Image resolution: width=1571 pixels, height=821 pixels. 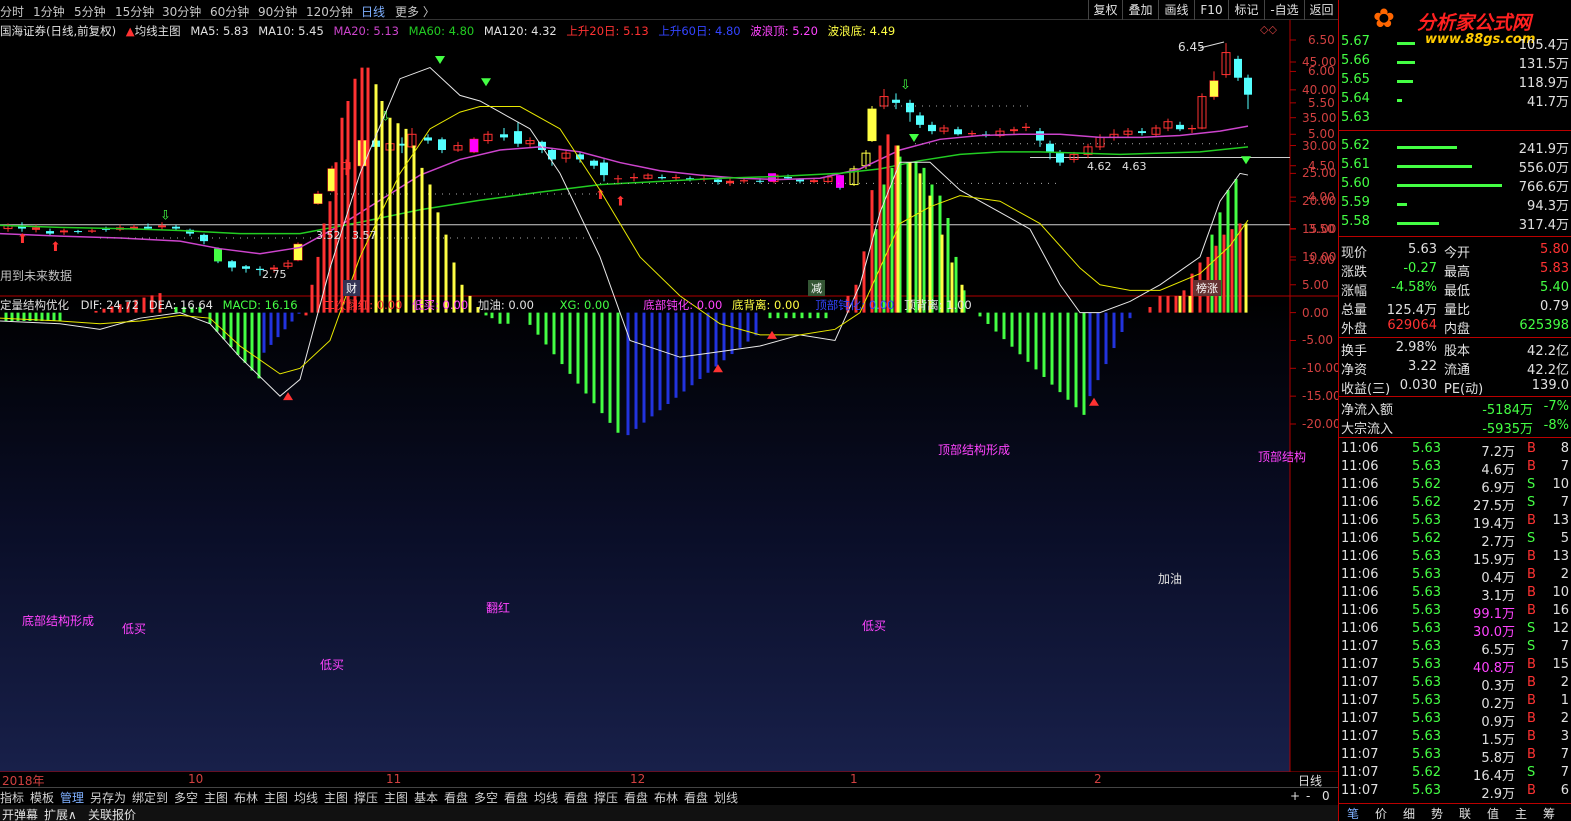 I want to click on f10-button: F10, so click(x=1211, y=10).